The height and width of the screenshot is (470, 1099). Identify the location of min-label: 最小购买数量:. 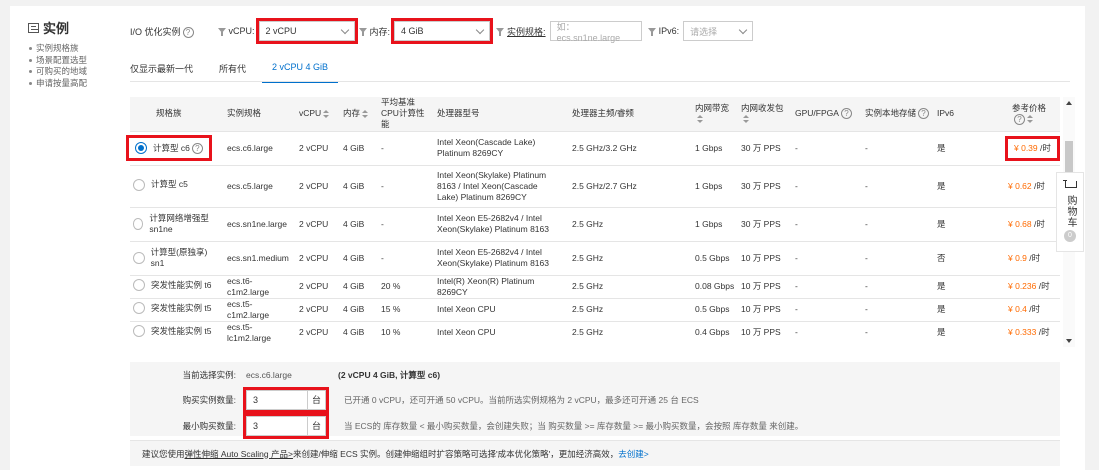
(209, 426).